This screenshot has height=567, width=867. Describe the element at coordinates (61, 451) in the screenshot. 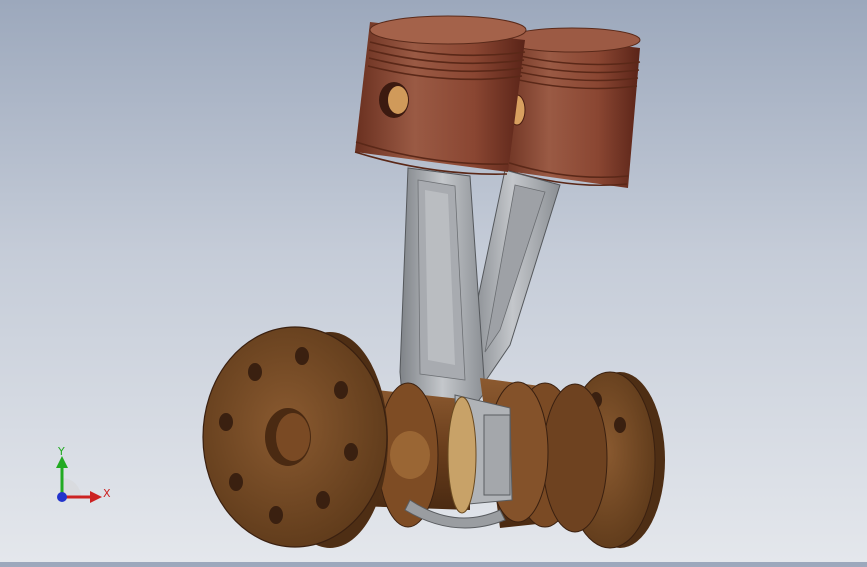

I see `triad-y-label: Y` at that location.